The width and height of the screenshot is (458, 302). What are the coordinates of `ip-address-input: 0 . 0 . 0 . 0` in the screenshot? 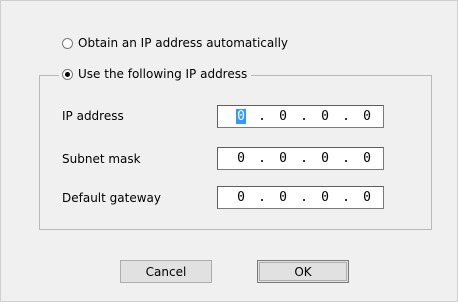 It's located at (300, 116).